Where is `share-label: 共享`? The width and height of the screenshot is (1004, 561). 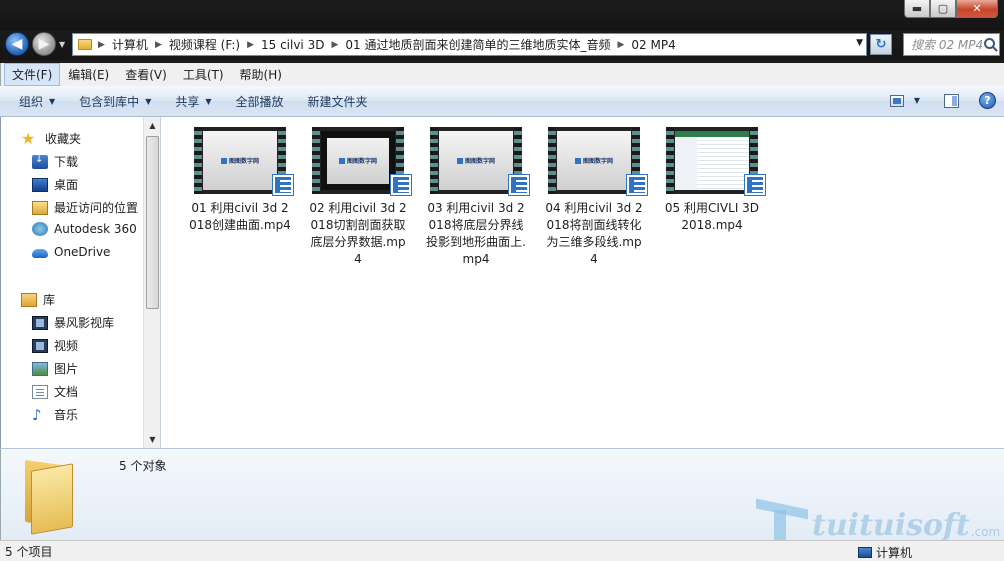
share-label: 共享 is located at coordinates (187, 101).